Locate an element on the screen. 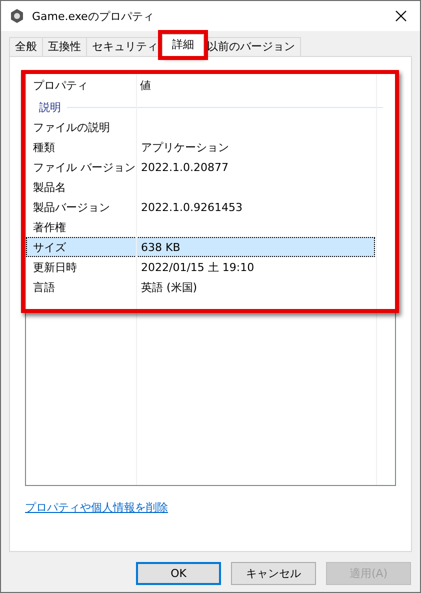  column-header: プロパティ is located at coordinates (81, 85).